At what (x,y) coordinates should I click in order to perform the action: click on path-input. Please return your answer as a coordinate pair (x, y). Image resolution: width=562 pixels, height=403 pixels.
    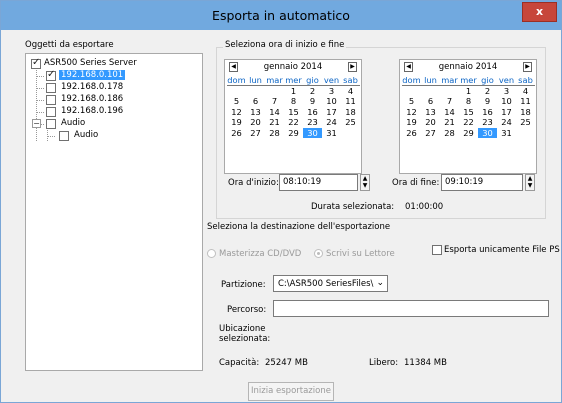
    Looking at the image, I should click on (411, 308).